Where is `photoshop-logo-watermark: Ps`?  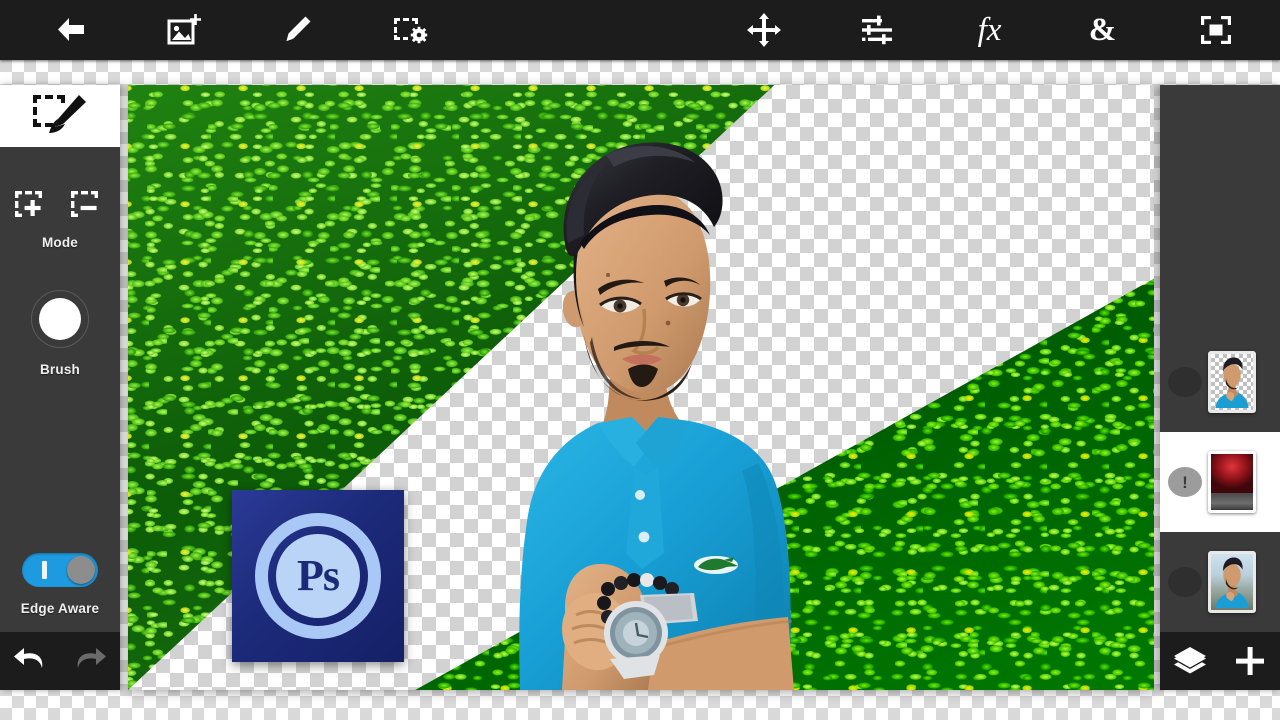
photoshop-logo-watermark: Ps is located at coordinates (318, 576).